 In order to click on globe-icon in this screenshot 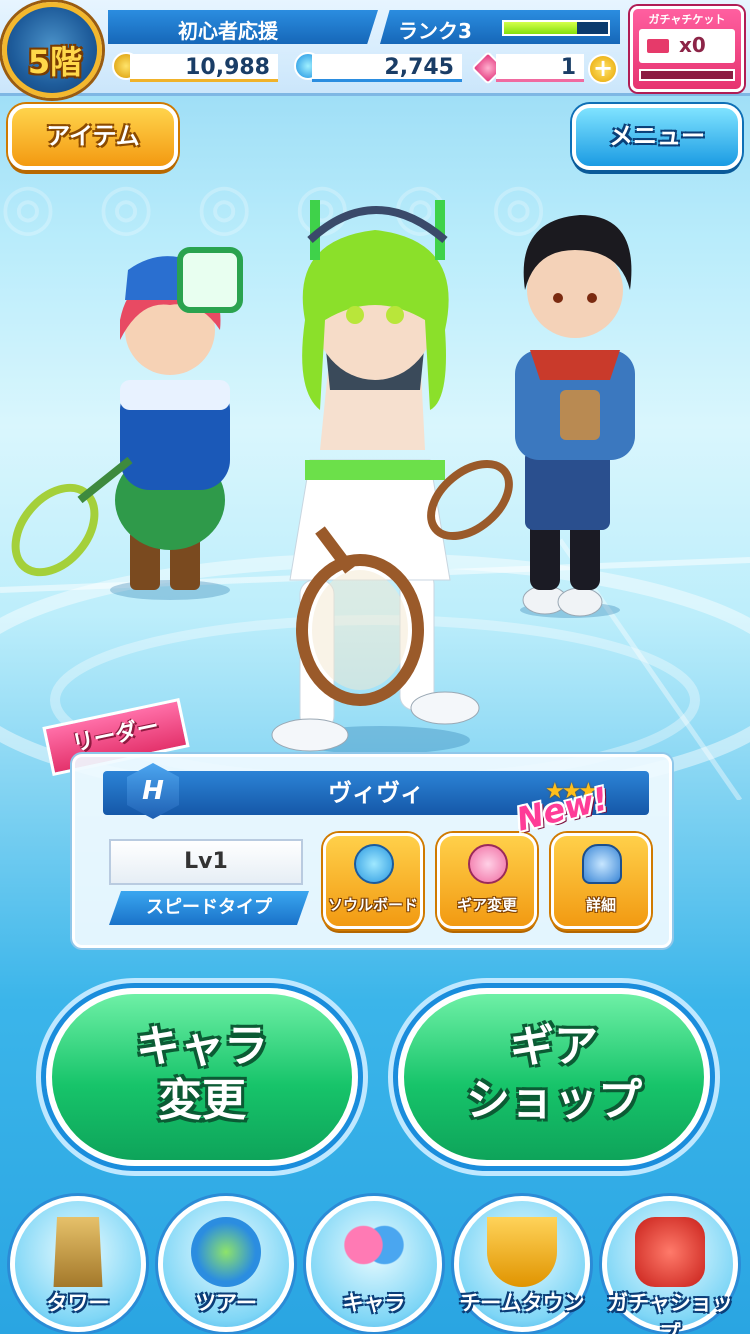, I will do `click(226, 1252)`.